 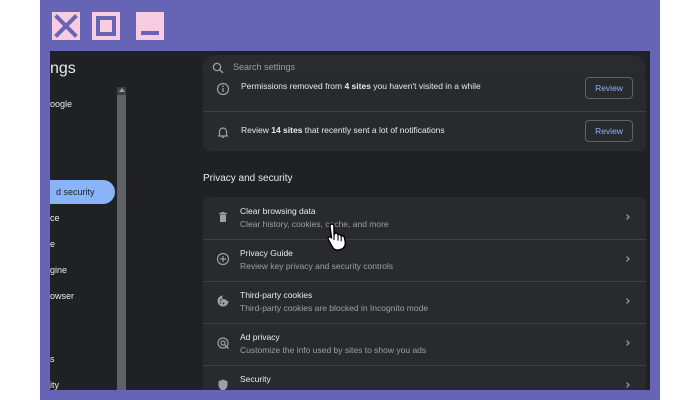 What do you see at coordinates (278, 211) in the screenshot?
I see `row-title: Clear browsing data` at bounding box center [278, 211].